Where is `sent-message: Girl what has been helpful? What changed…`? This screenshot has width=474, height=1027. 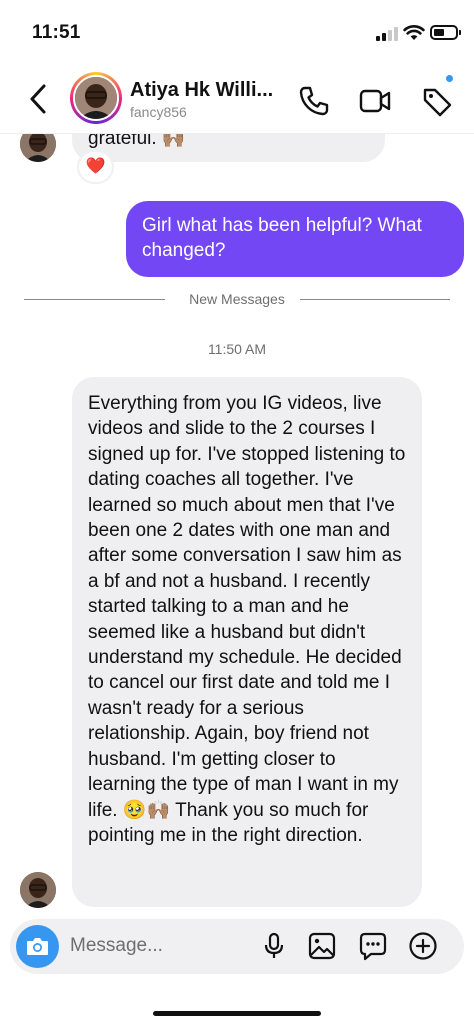
sent-message: Girl what has been helpful? What changed… is located at coordinates (295, 239).